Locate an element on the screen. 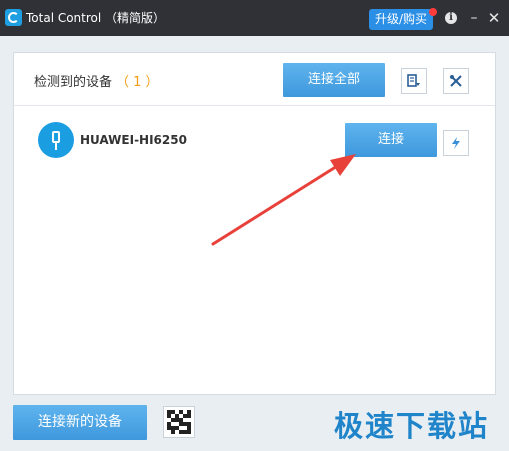 This screenshot has height=451, width=509. annotation-arrow is located at coordinates (283, 200).